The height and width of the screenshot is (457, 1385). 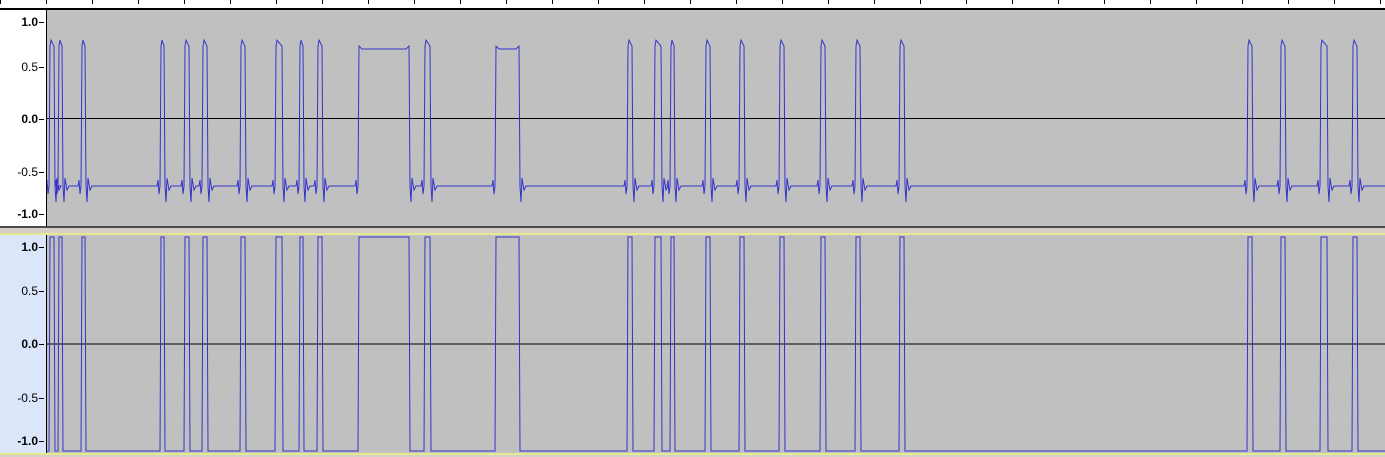 I want to click on amplitude-ruler-bottom: 1.0 0.5 0.0 -0.5 -1.0, so click(x=23, y=344).